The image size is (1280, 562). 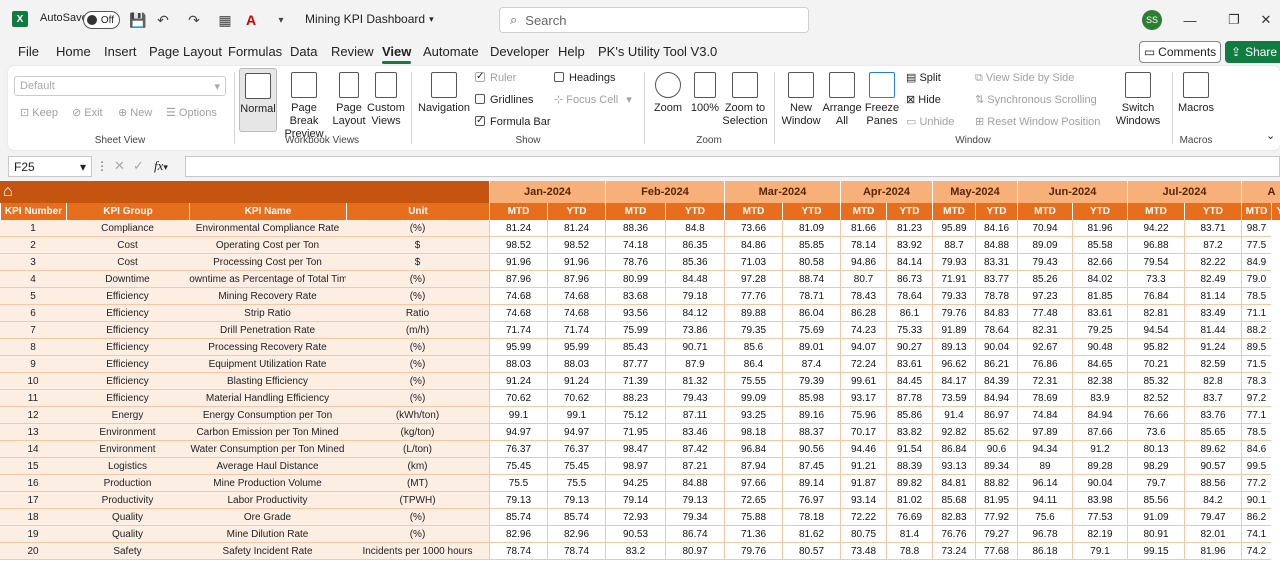 I want to click on month-header: A, so click(x=1260, y=192).